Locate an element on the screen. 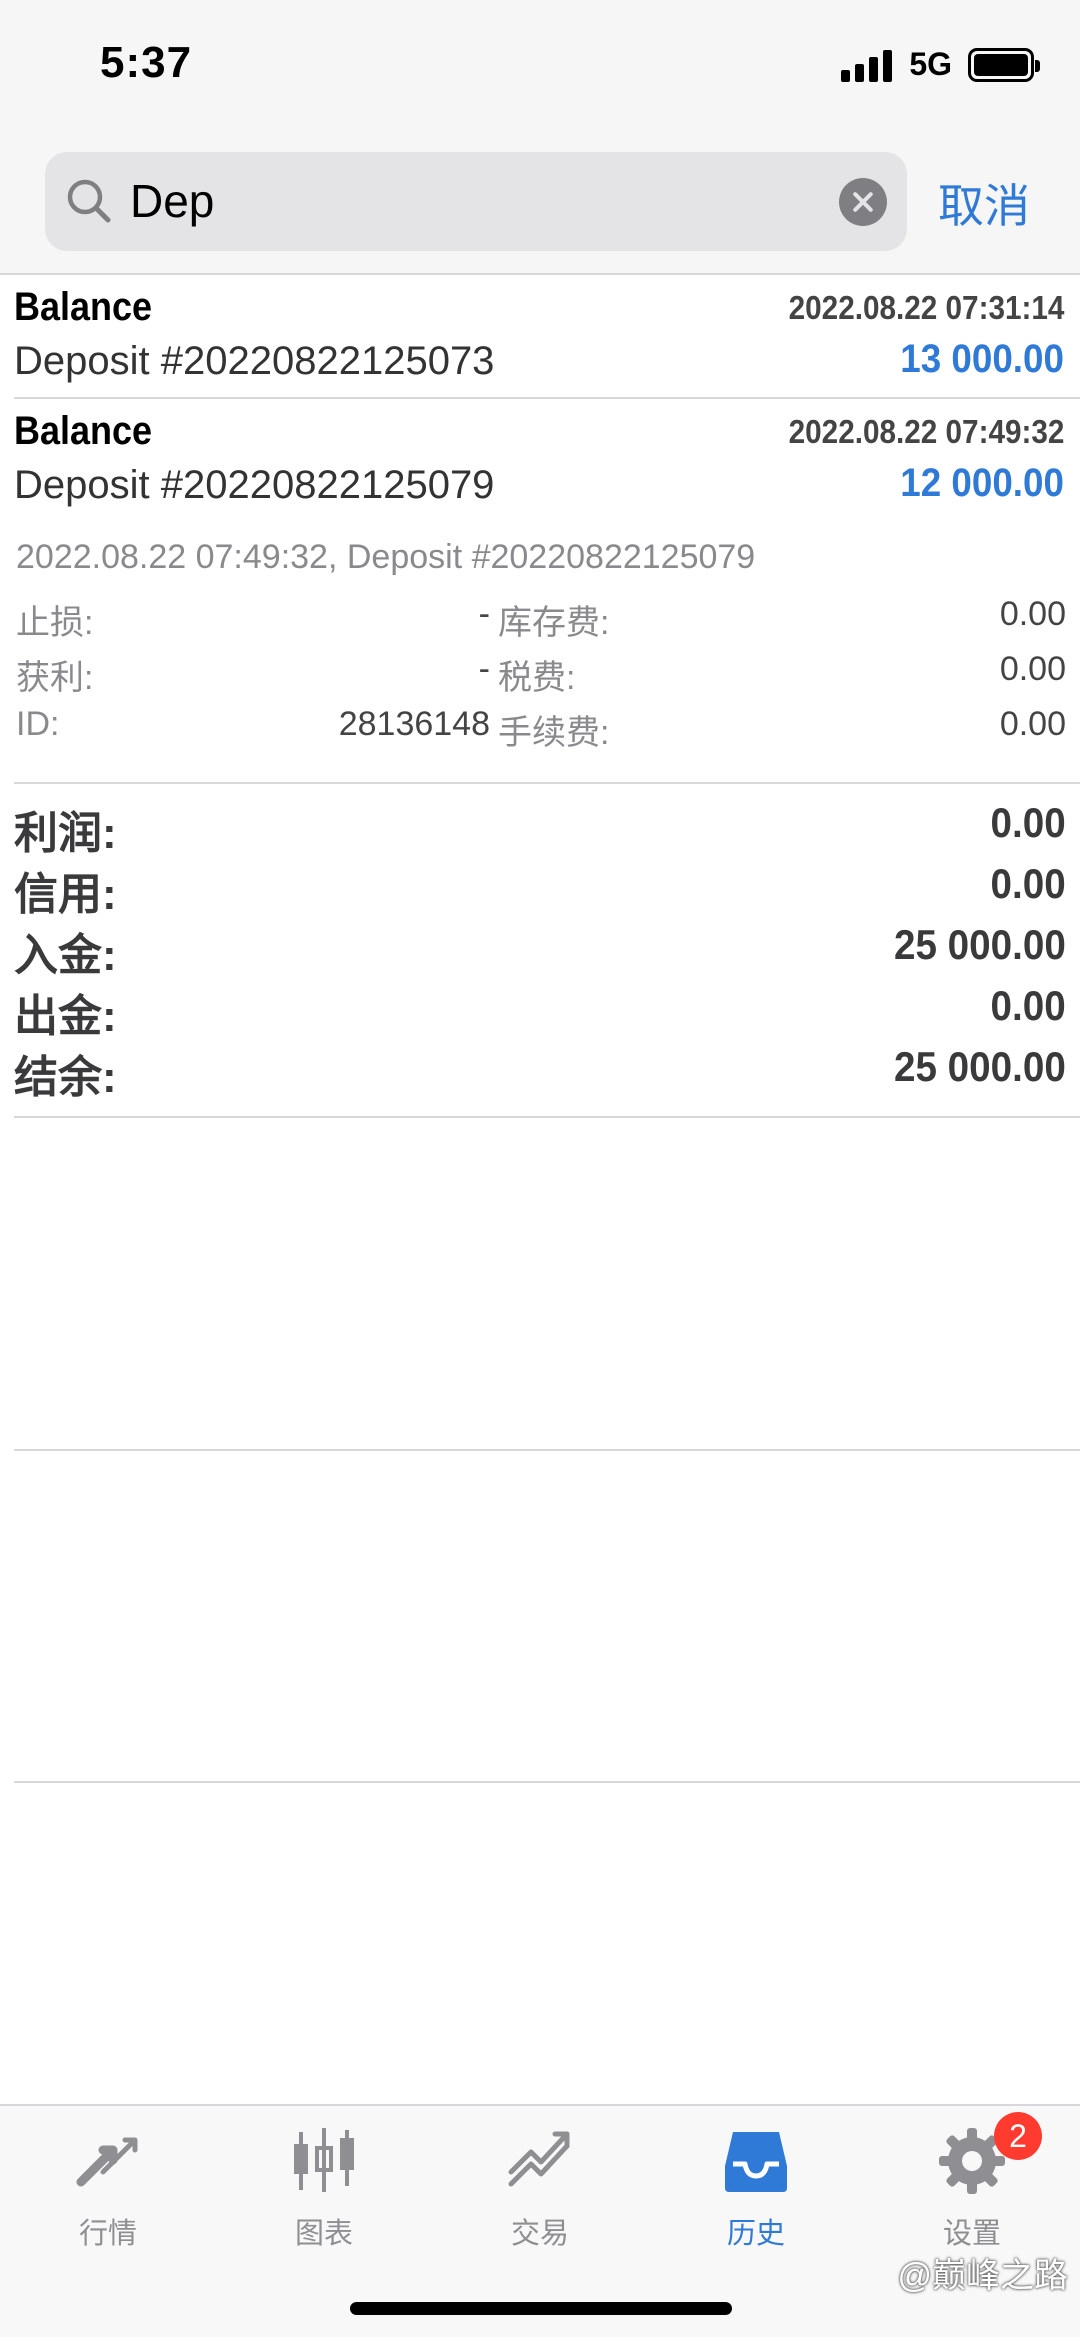 This screenshot has height=2337, width=1080. deal-comment: Deposit #20220822125073 is located at coordinates (254, 361).